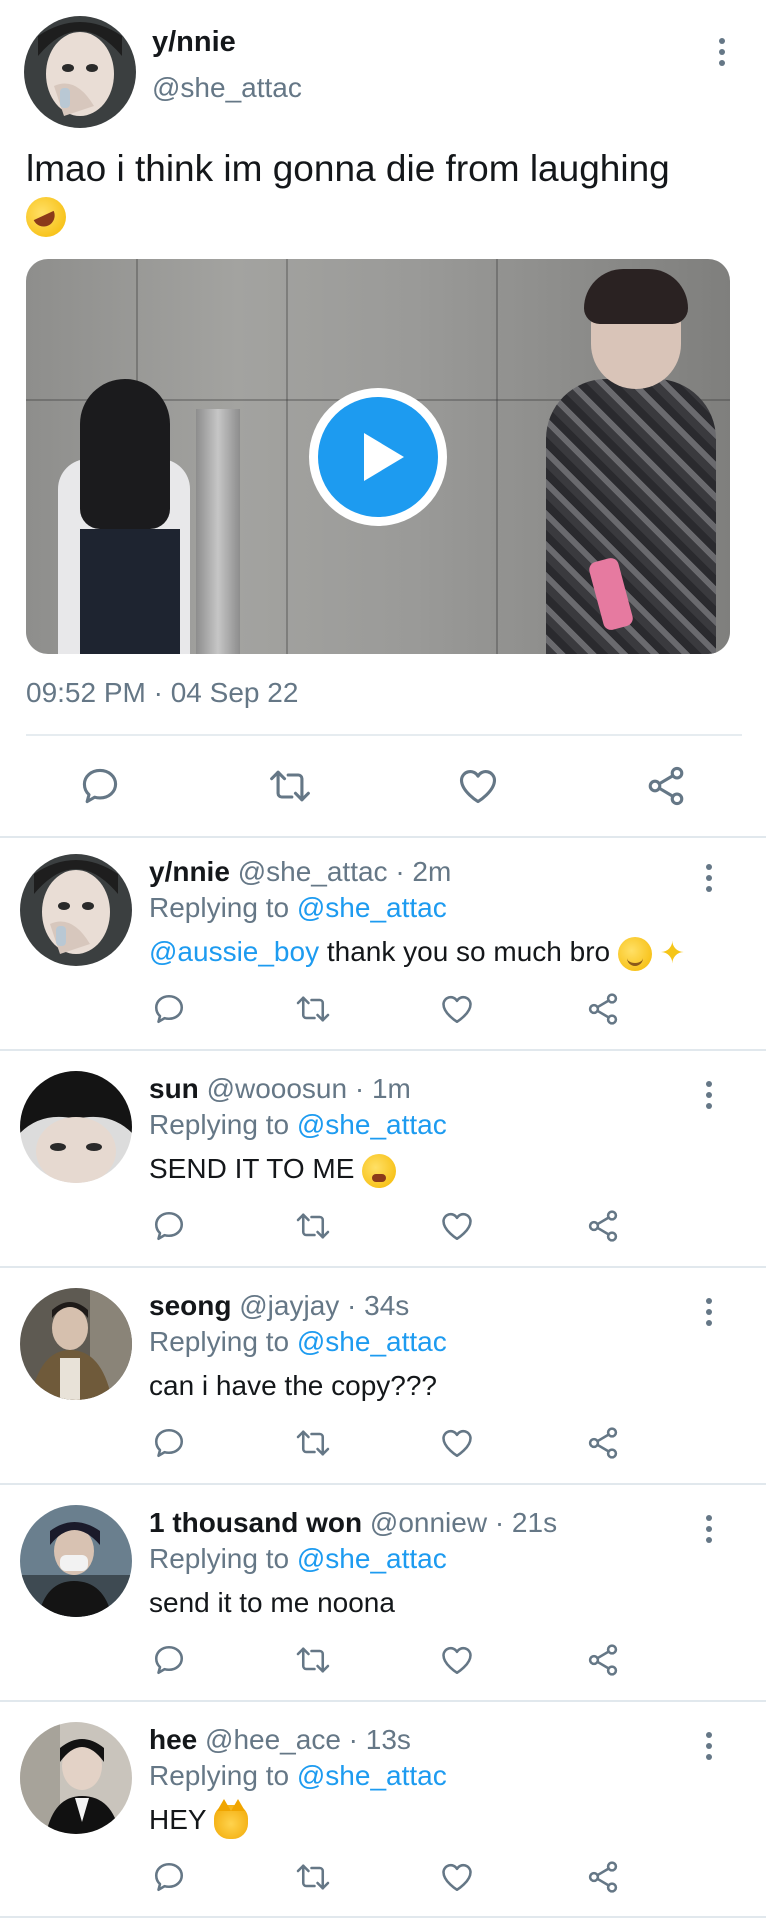  I want to click on reply-text-content: thank you so much bro, so click(468, 951).